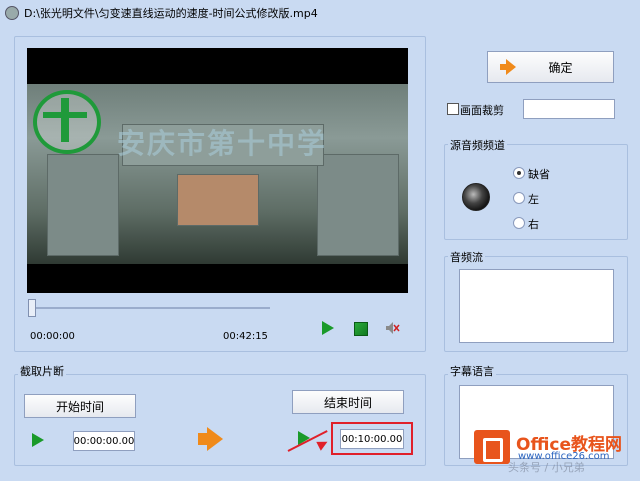  Describe the element at coordinates (492, 447) in the screenshot. I see `office-logo-icon` at that location.